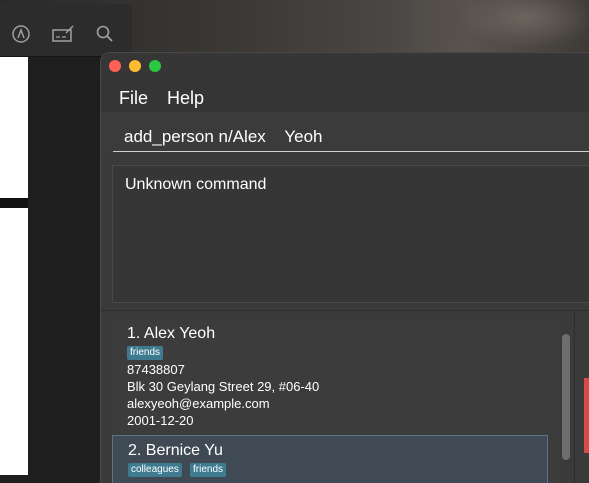  I want to click on close-button, so click(115, 66).